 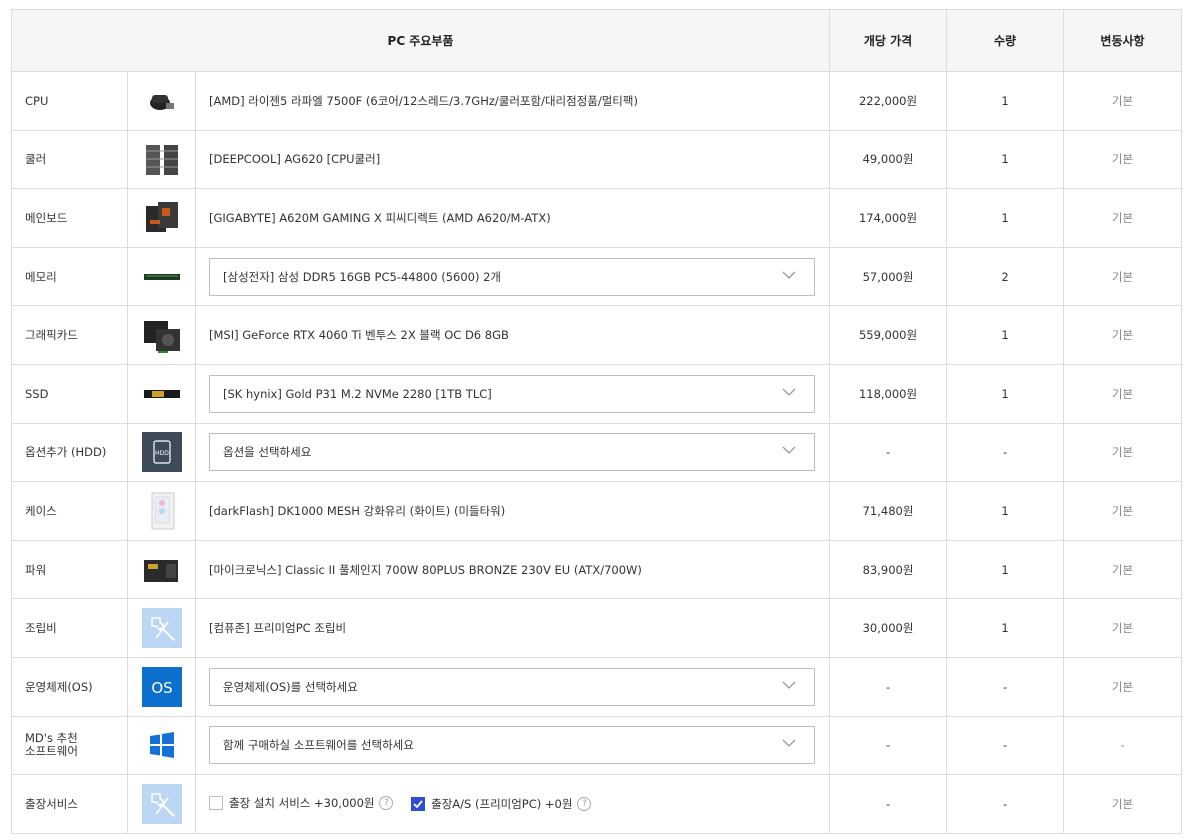 I want to click on table-header-row: PC 주요부품 개당 가격 수량 변동사항, so click(x=596, y=40).